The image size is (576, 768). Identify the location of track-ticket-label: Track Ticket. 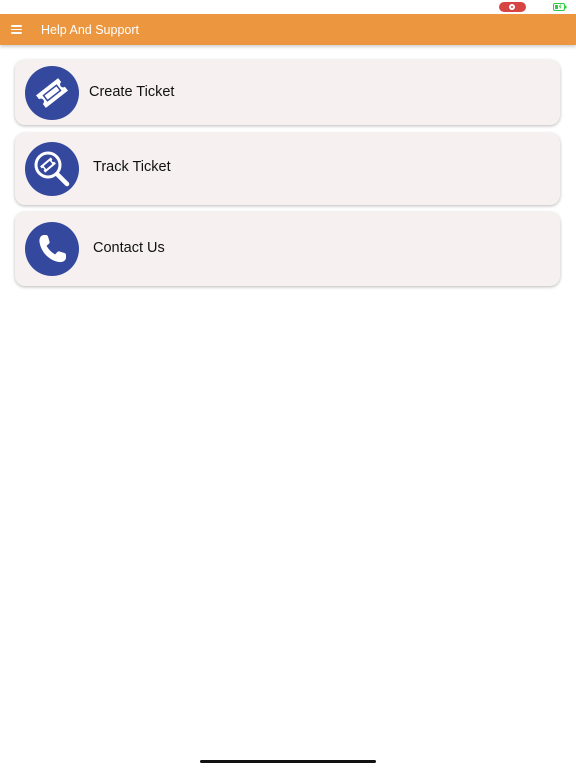
(132, 167).